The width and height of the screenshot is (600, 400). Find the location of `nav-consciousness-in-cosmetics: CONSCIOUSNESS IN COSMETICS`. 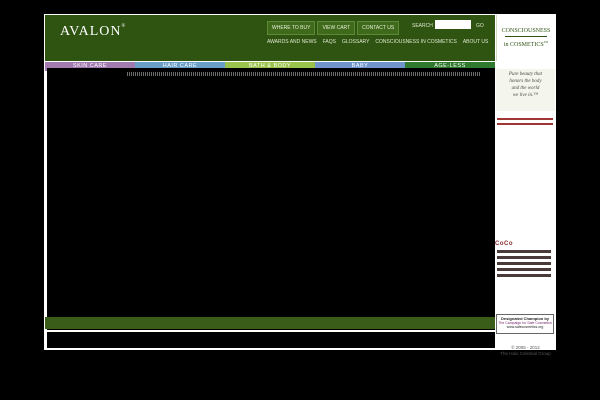

nav-consciousness-in-cosmetics: CONSCIOUSNESS IN COSMETICS is located at coordinates (415, 42).